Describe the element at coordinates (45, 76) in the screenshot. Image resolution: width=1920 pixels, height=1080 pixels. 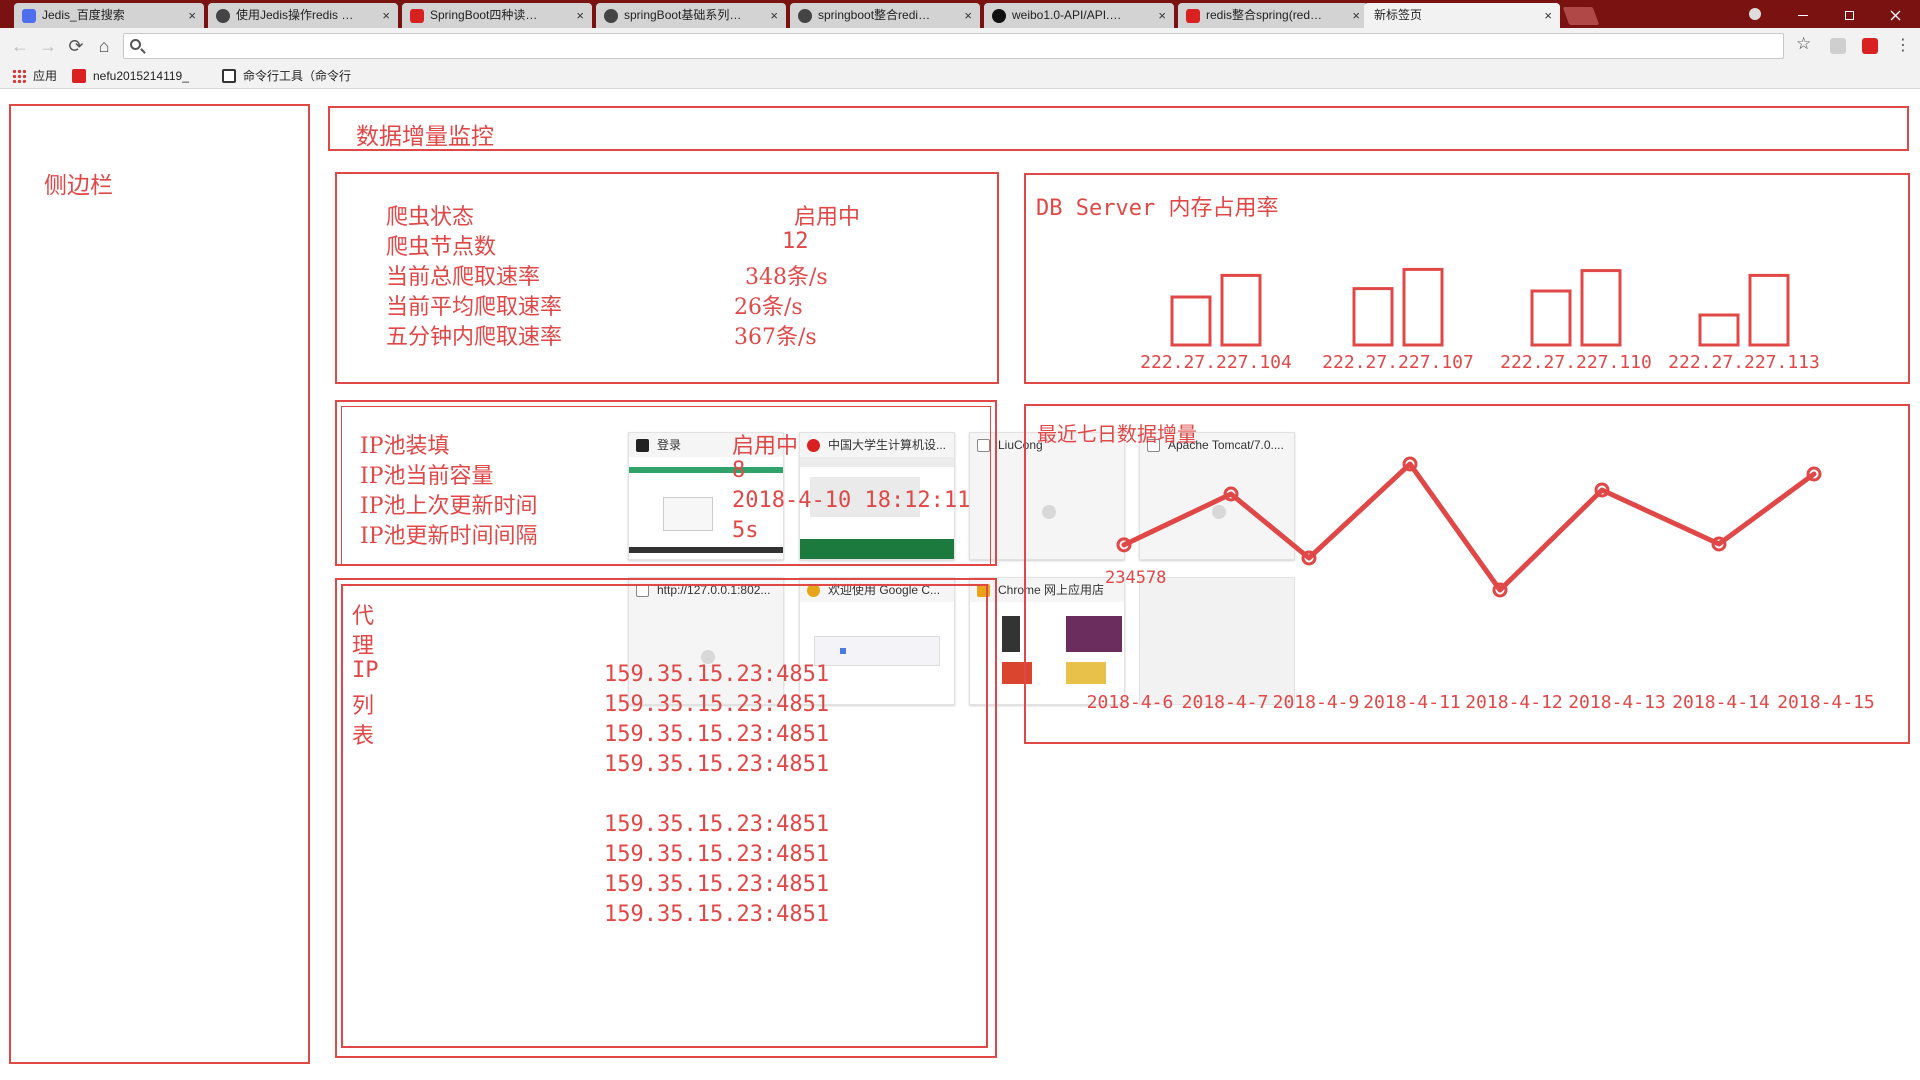
I see `bookmark-label: 应用` at that location.